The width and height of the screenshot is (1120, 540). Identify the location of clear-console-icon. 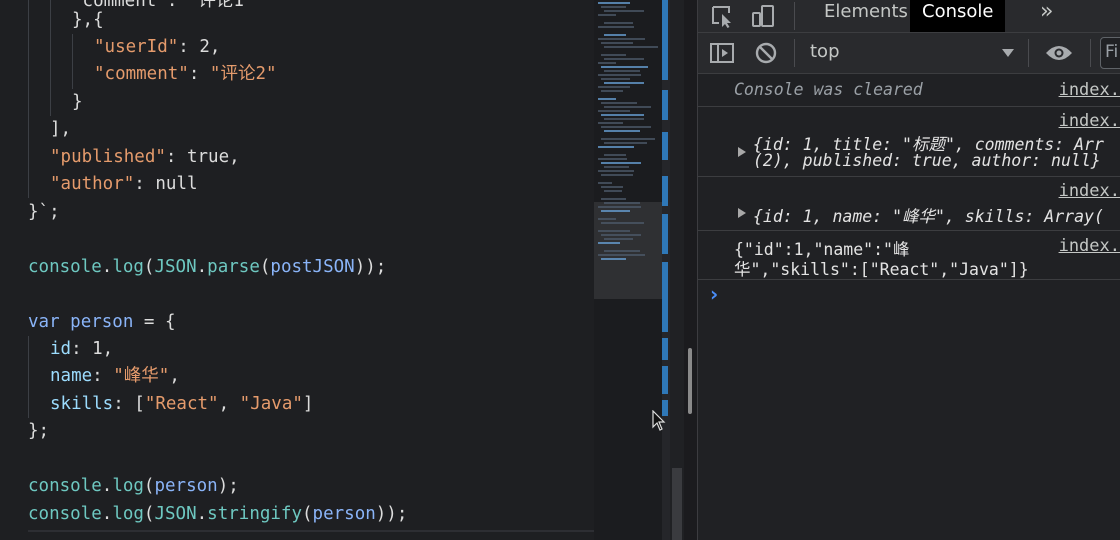
(766, 53).